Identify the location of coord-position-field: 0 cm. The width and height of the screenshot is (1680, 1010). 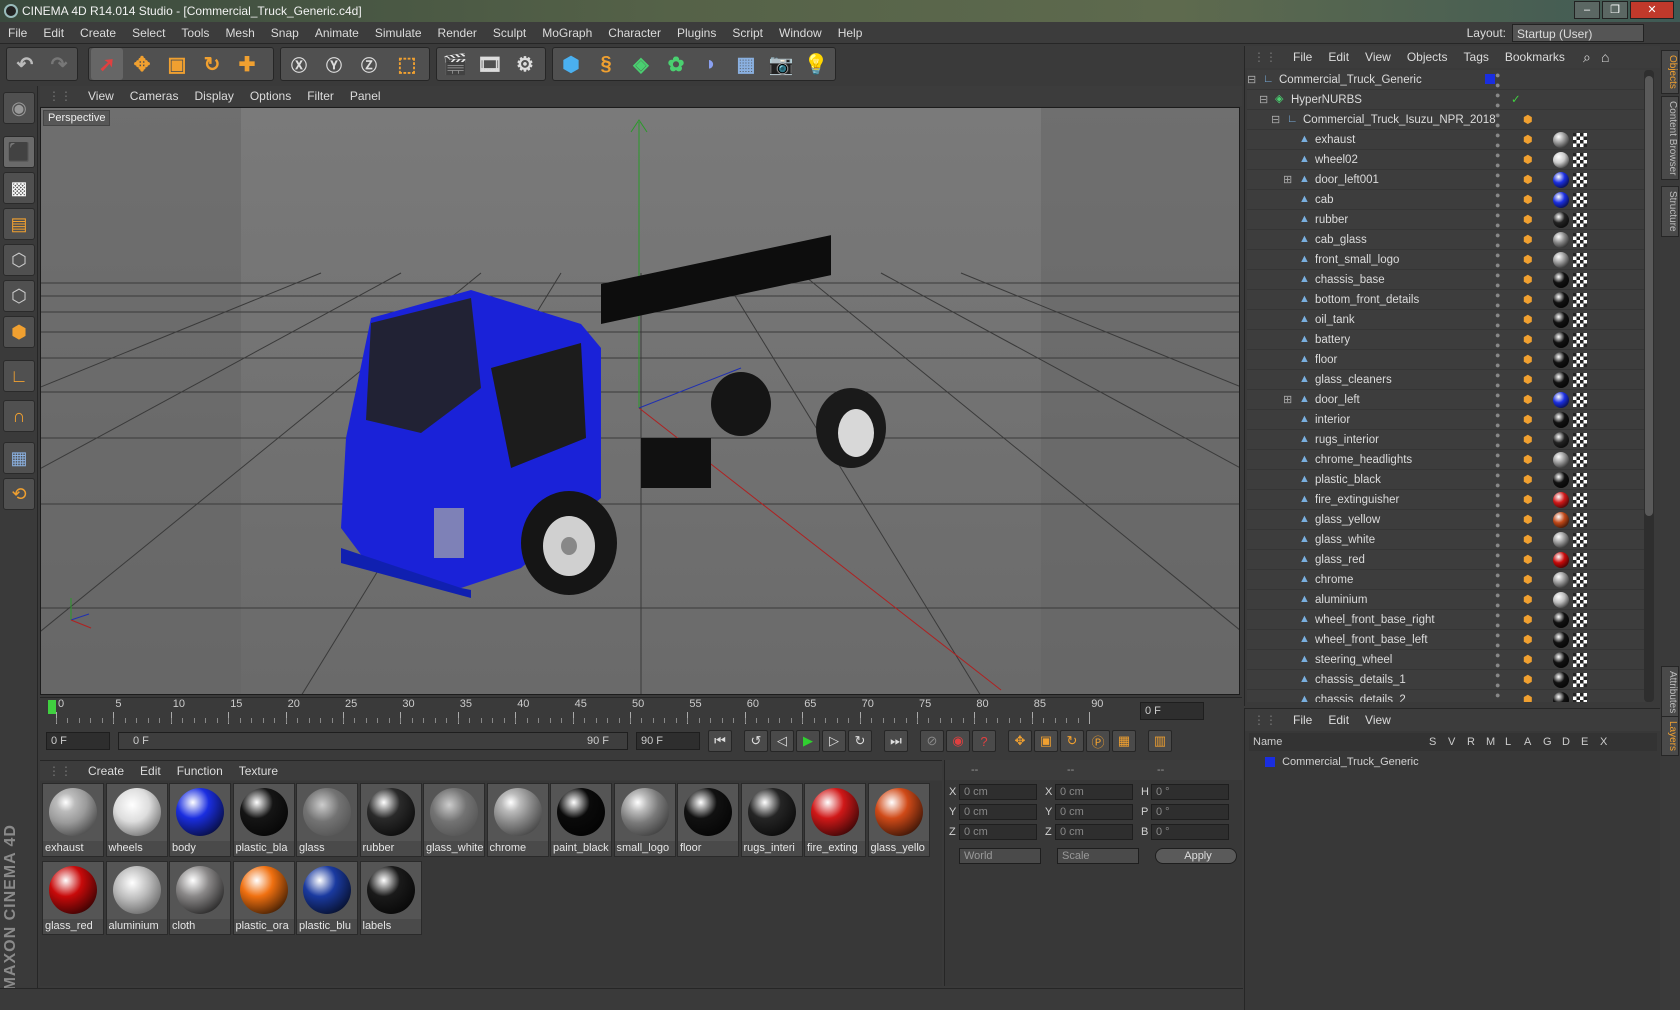
(998, 832).